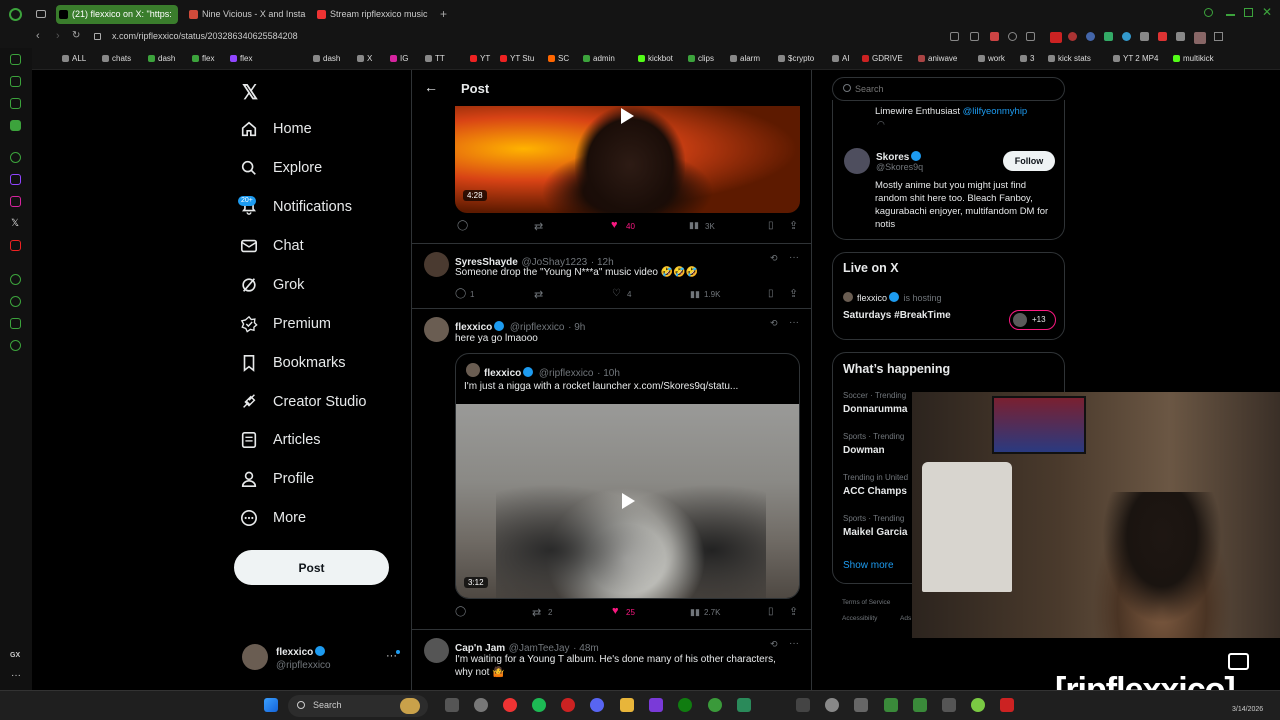  Describe the element at coordinates (1135, 59) in the screenshot. I see `bookmark-item: YT 2 MP4` at that location.